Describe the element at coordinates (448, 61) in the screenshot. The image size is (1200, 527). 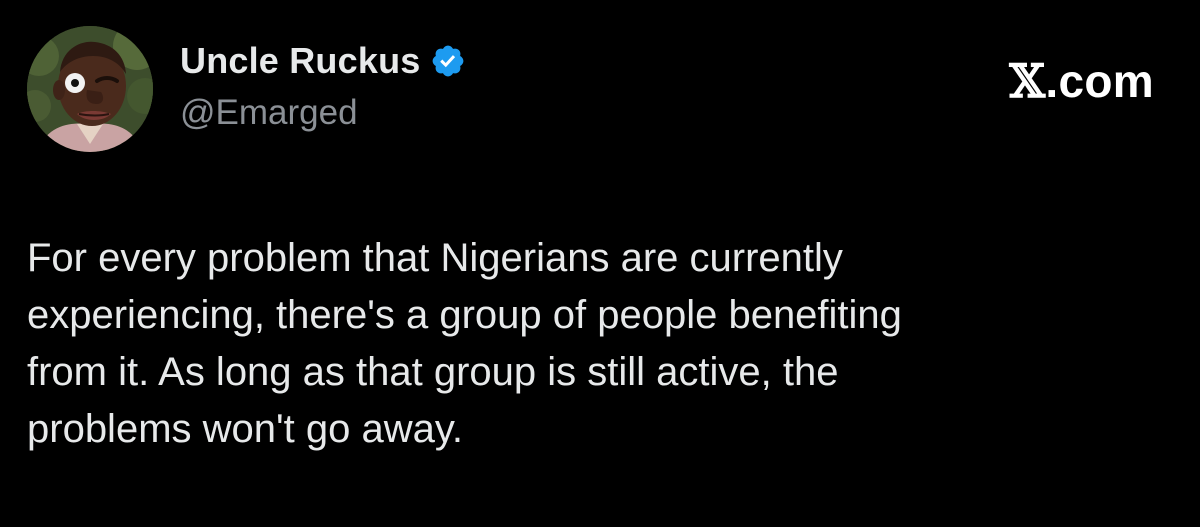
I see `verified-badge-icon` at that location.